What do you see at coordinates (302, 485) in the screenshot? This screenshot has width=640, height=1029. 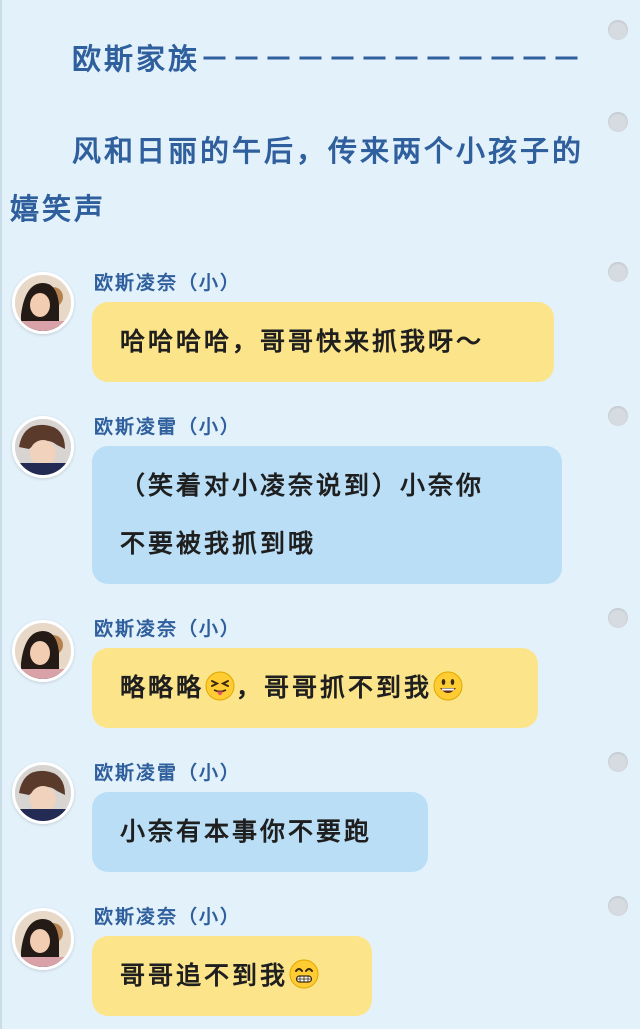 I see `message-text: （笑着对小凌奈说到）小奈你` at bounding box center [302, 485].